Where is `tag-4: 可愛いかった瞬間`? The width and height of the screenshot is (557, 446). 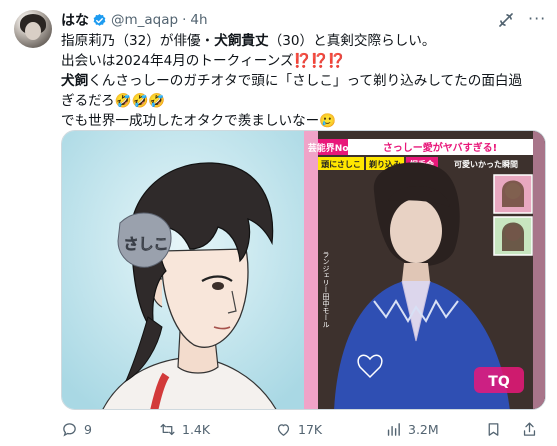
tag-4: 可愛いかった瞬間 is located at coordinates (486, 164).